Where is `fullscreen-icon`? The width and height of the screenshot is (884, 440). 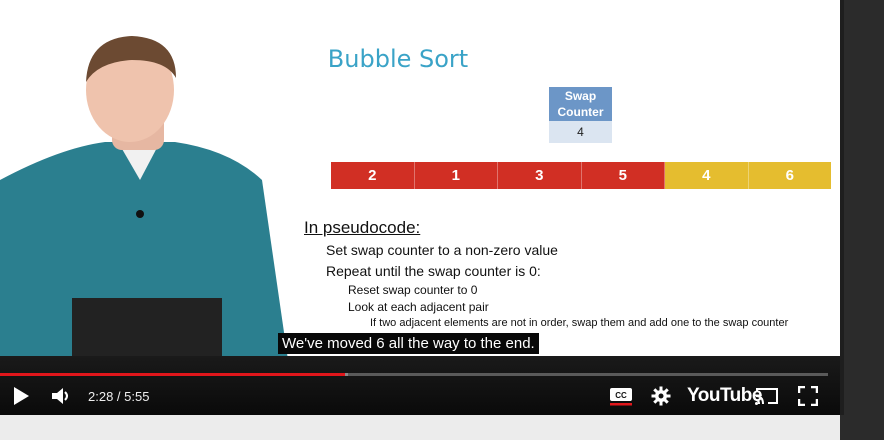
fullscreen-icon is located at coordinates (808, 396).